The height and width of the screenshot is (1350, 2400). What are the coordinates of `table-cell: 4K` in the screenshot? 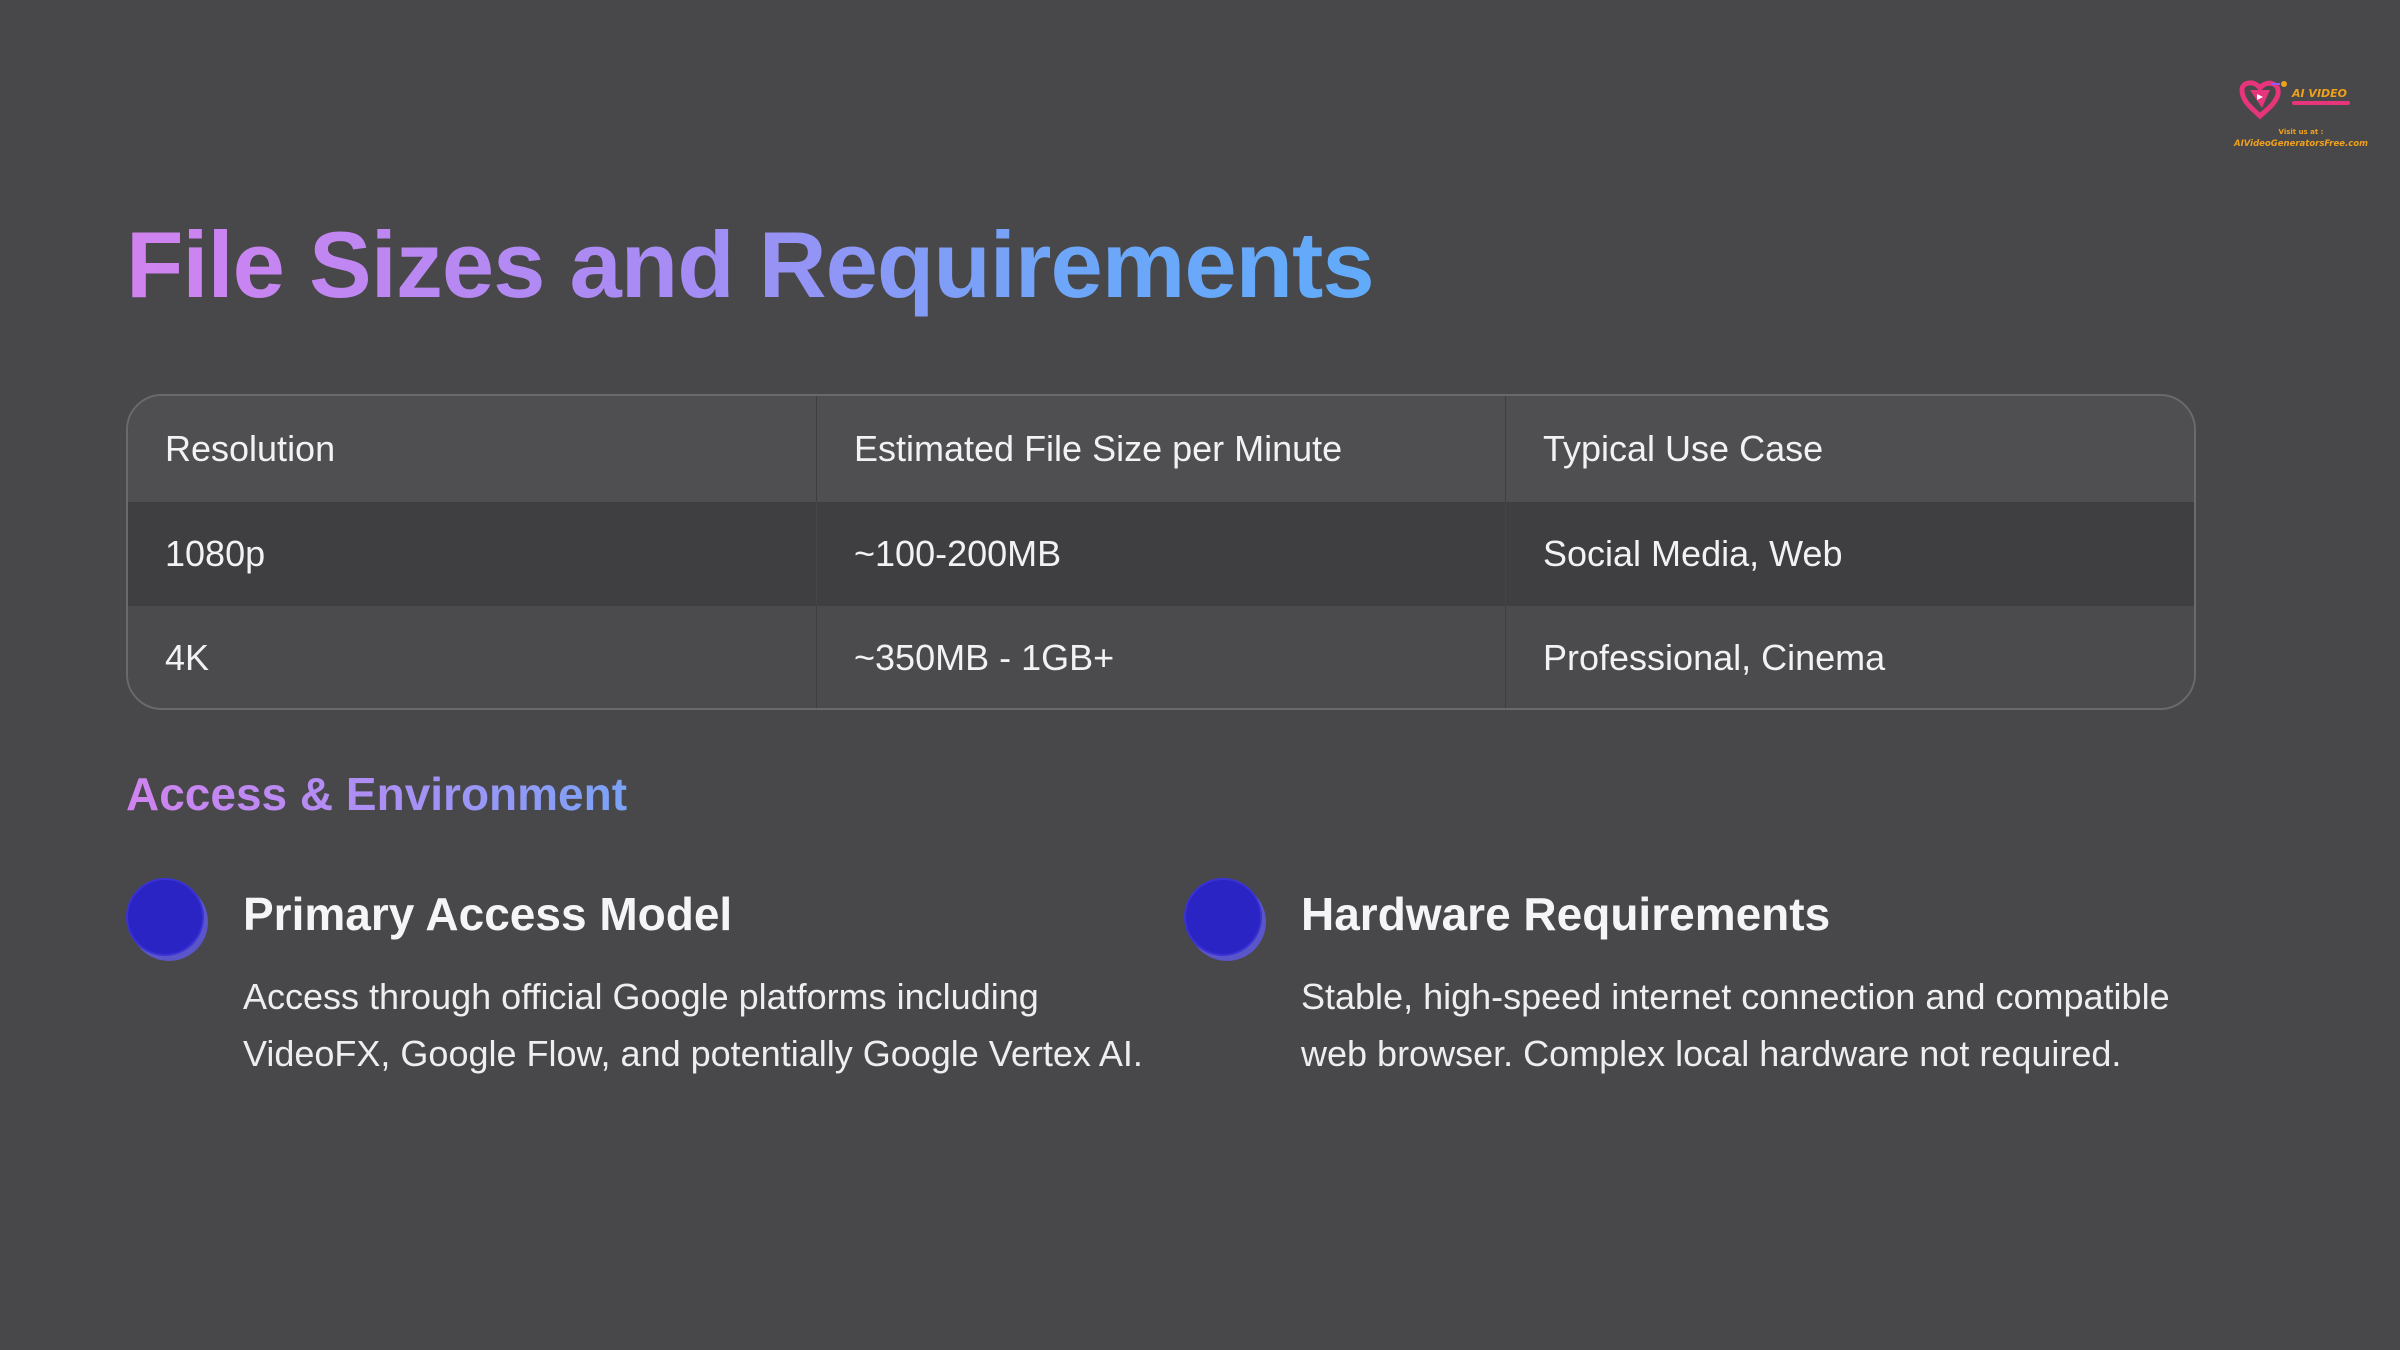 It's located at (187, 657).